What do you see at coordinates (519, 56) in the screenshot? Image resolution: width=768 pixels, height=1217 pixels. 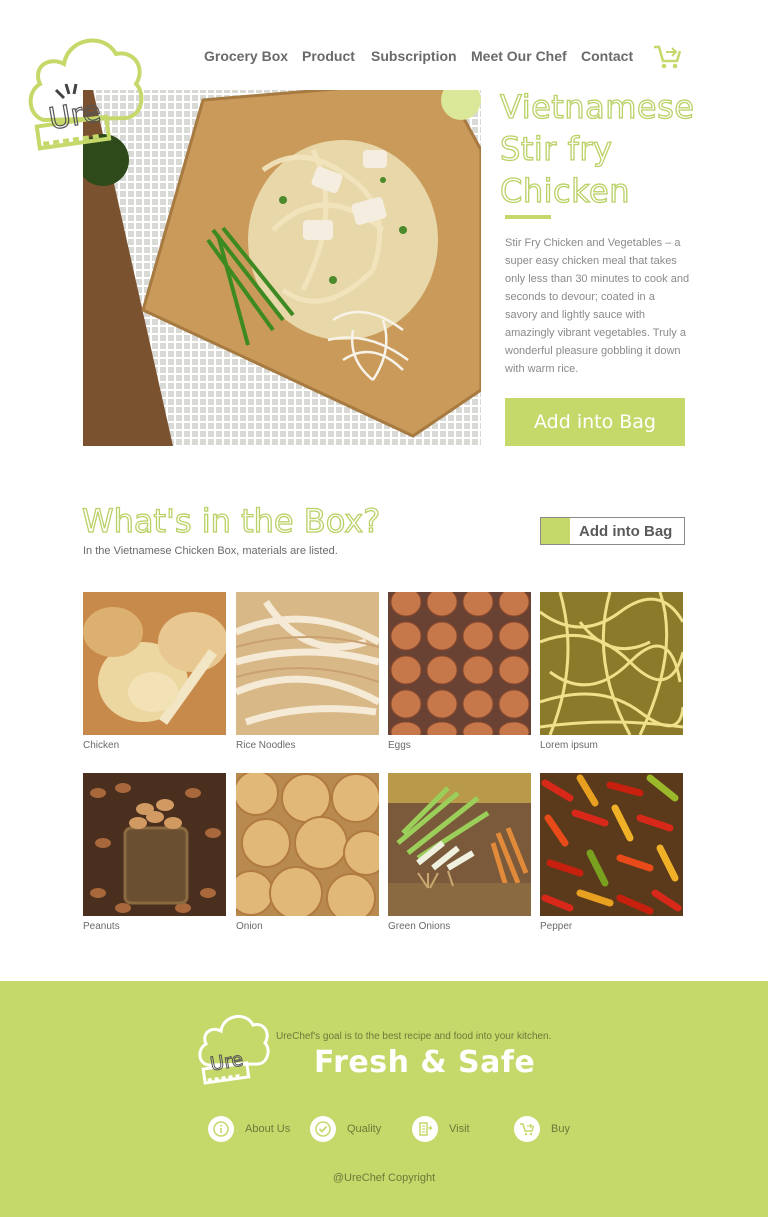 I see `nav-meet-our-chef: Meet Our Chef` at bounding box center [519, 56].